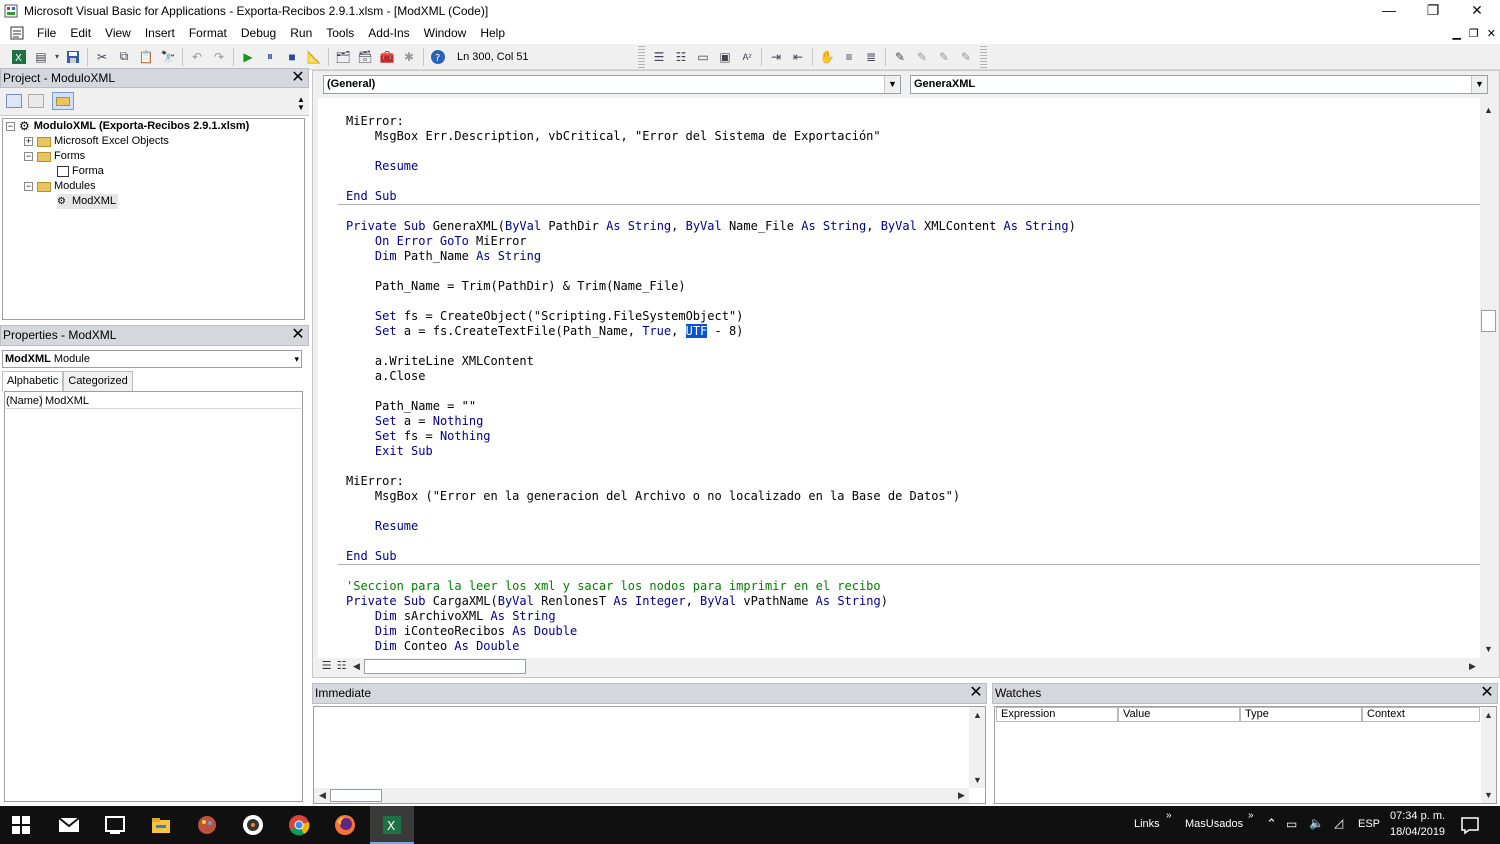 The height and width of the screenshot is (844, 1500). What do you see at coordinates (1057, 714) in the screenshot?
I see `watches-column-expression: Expression` at bounding box center [1057, 714].